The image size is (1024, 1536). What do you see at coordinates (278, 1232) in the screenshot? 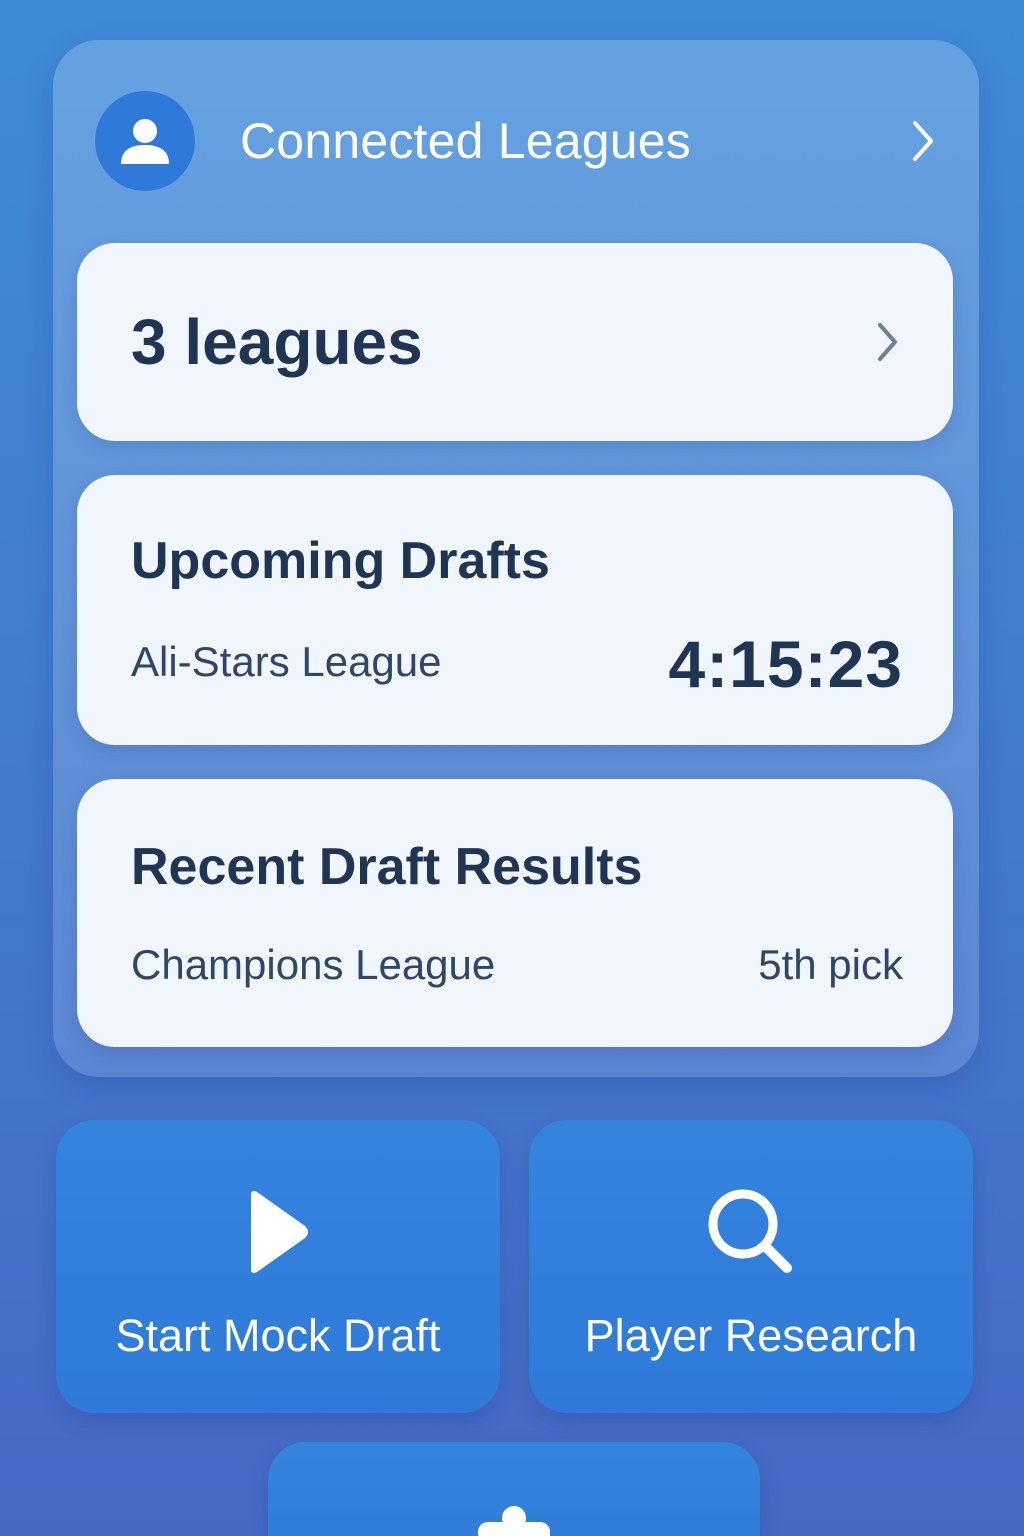
I see `play-icon` at bounding box center [278, 1232].